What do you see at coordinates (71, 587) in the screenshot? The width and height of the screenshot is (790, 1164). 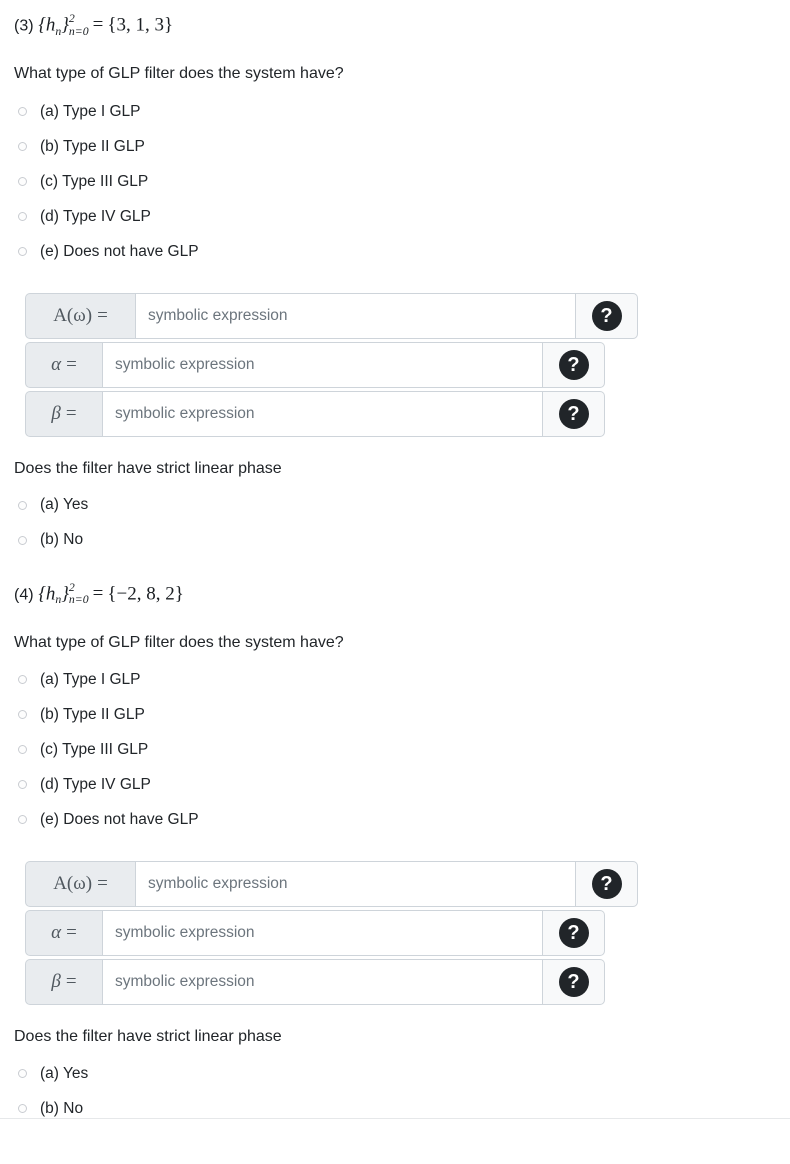 I see `question-4-limit-upper: 2` at bounding box center [71, 587].